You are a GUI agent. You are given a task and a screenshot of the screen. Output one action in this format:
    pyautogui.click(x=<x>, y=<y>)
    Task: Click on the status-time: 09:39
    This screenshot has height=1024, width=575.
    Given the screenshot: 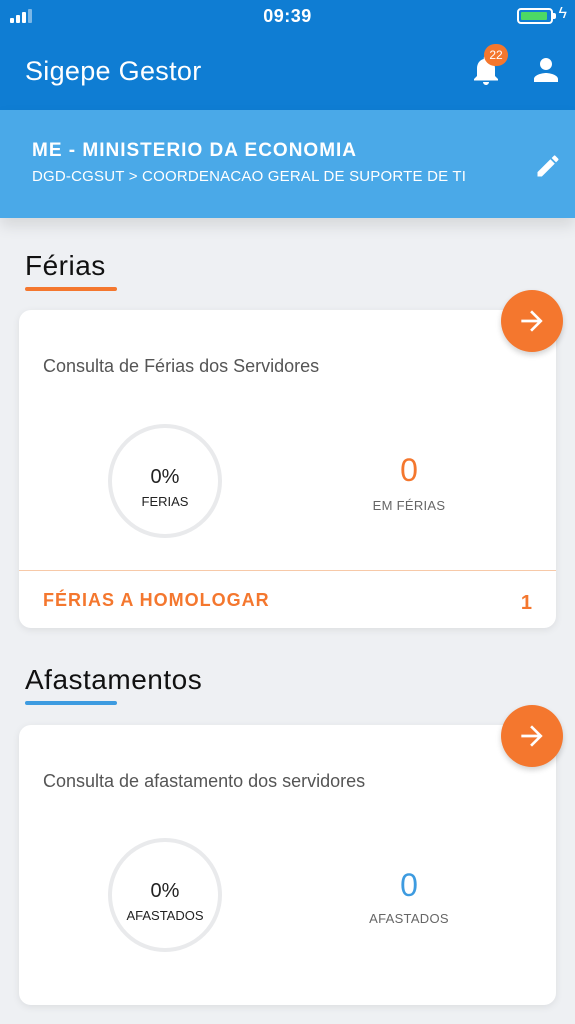 What is the action you would take?
    pyautogui.click(x=287, y=16)
    